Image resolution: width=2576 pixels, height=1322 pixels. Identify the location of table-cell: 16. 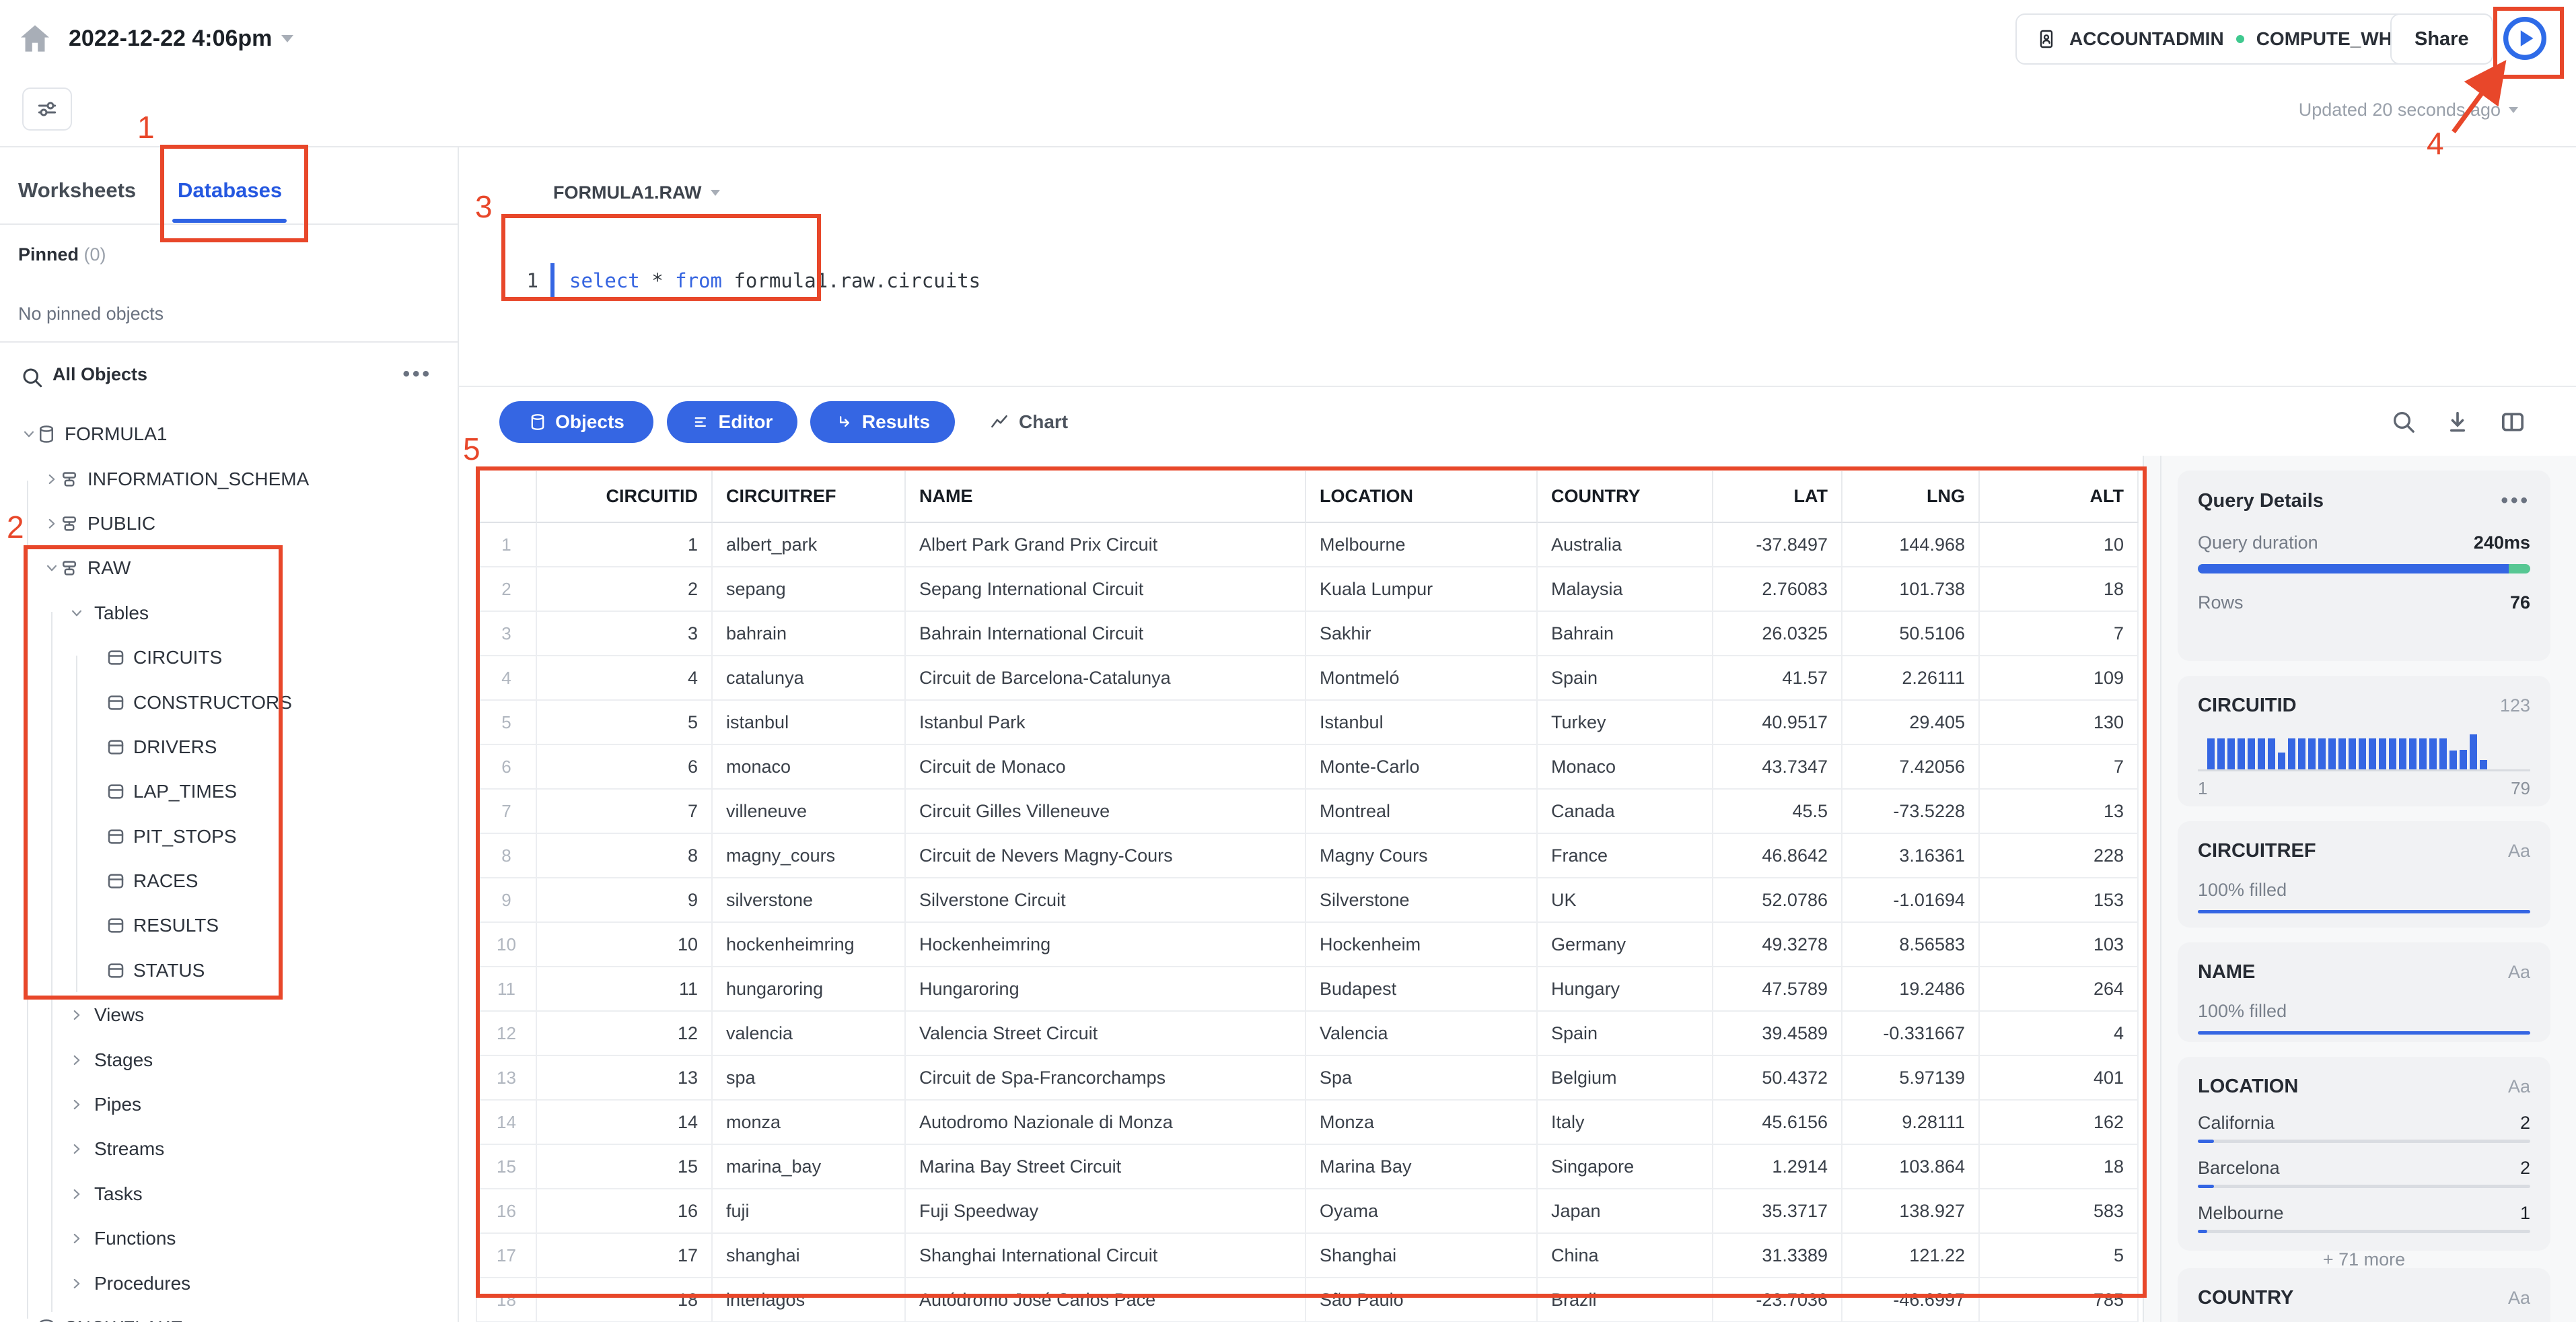
(625, 1211).